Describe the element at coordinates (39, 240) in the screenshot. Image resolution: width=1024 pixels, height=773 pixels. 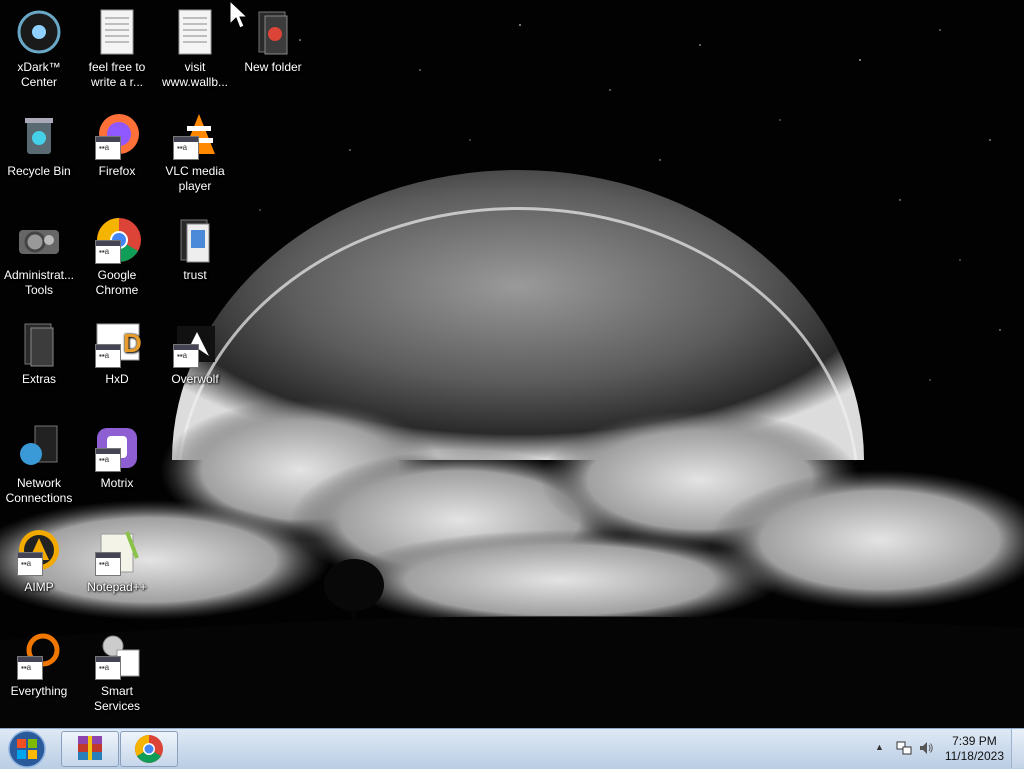
I see `admin-tools-icon` at that location.